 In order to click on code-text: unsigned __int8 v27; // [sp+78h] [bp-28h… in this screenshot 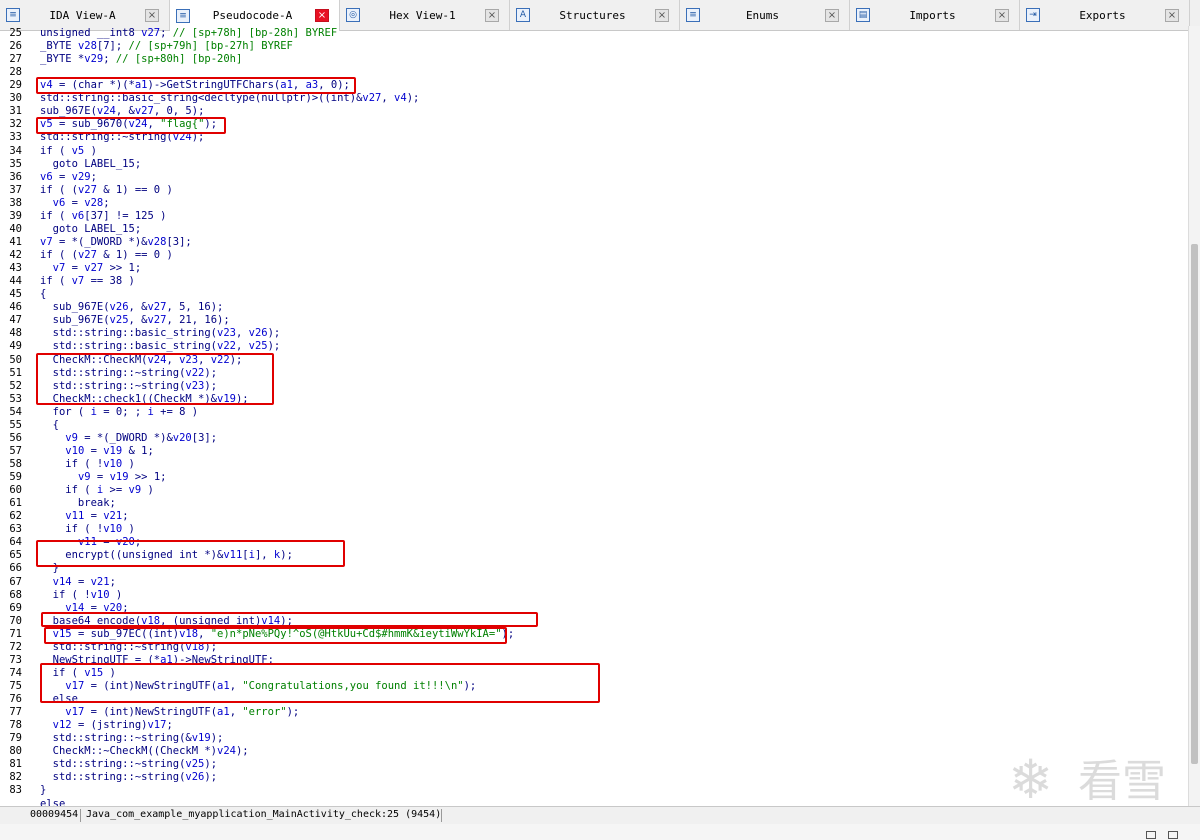, I will do `click(189, 33)`.